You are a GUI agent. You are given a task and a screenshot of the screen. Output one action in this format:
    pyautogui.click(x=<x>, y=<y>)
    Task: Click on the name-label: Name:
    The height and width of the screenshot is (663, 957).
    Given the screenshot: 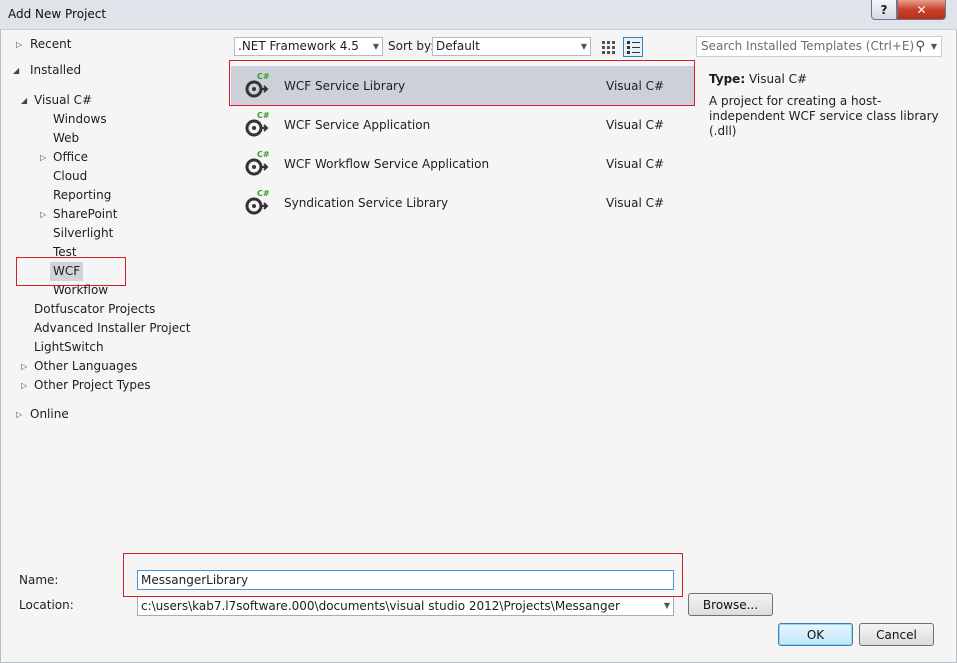 What is the action you would take?
    pyautogui.click(x=39, y=580)
    